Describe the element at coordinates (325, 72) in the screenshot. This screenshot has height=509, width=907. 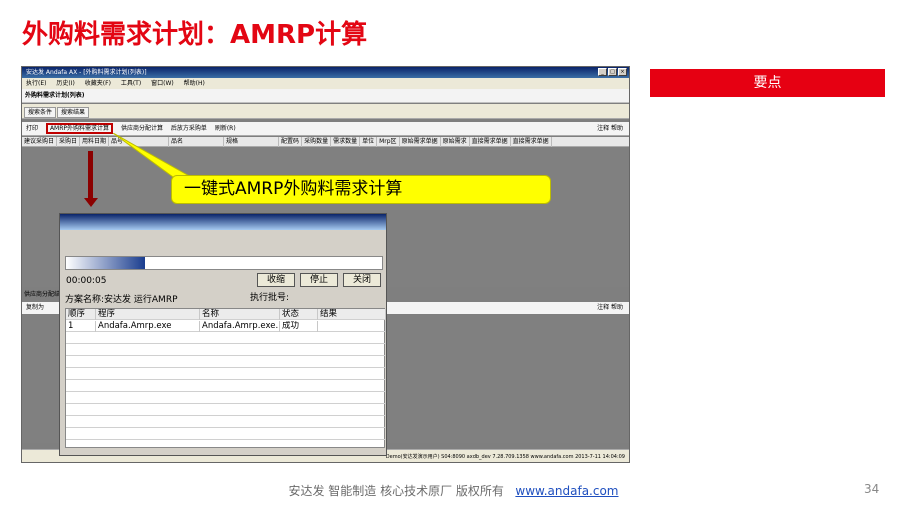
I see `window-titlebar: 安达发 Andafa AX - [外购料需求计划(列表)]` at that location.